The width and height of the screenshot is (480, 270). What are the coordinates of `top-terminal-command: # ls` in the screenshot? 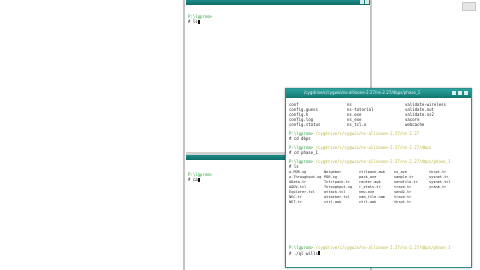 It's located at (194, 21).